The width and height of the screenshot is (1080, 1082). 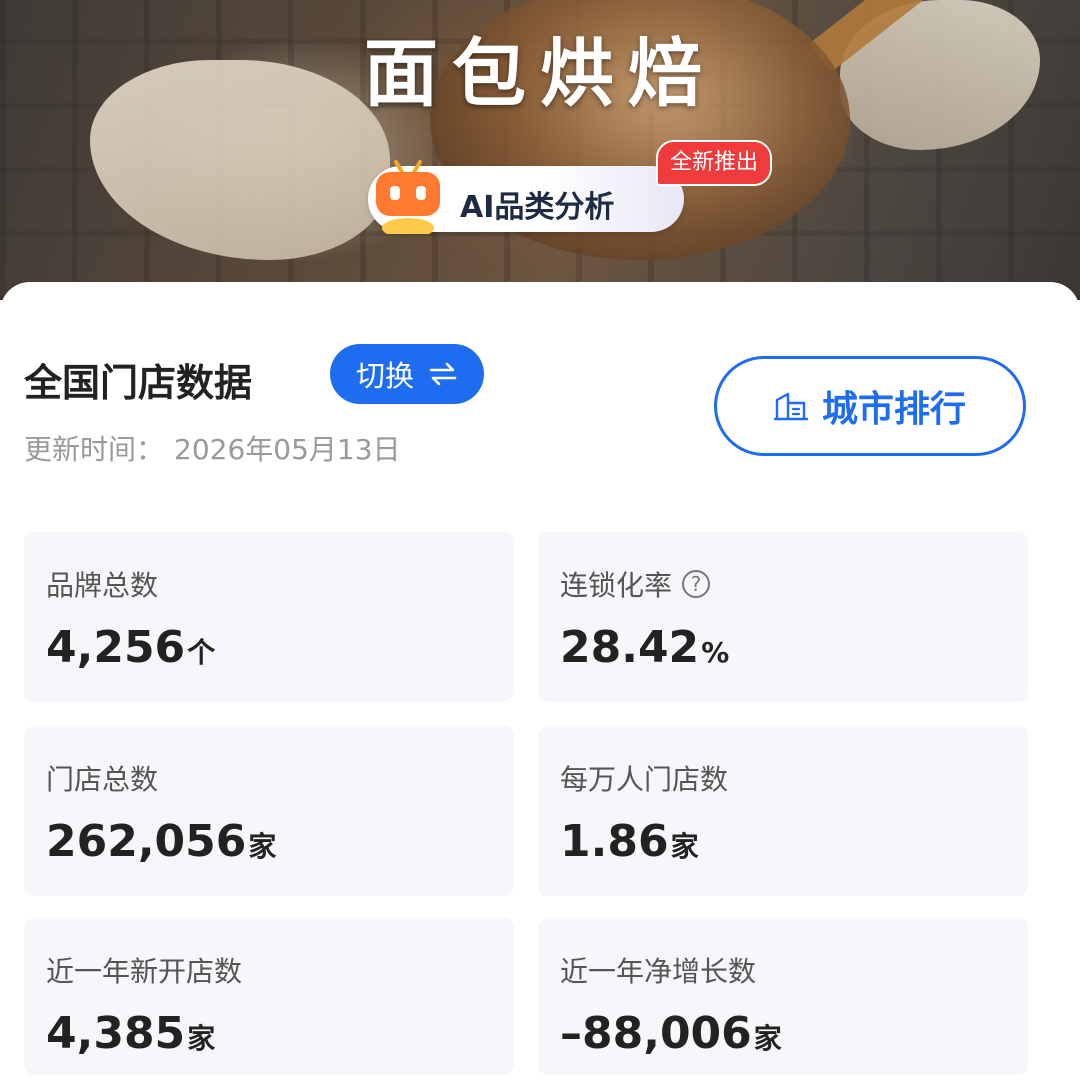 What do you see at coordinates (644, 779) in the screenshot?
I see `stat-label: 每万人门店数` at bounding box center [644, 779].